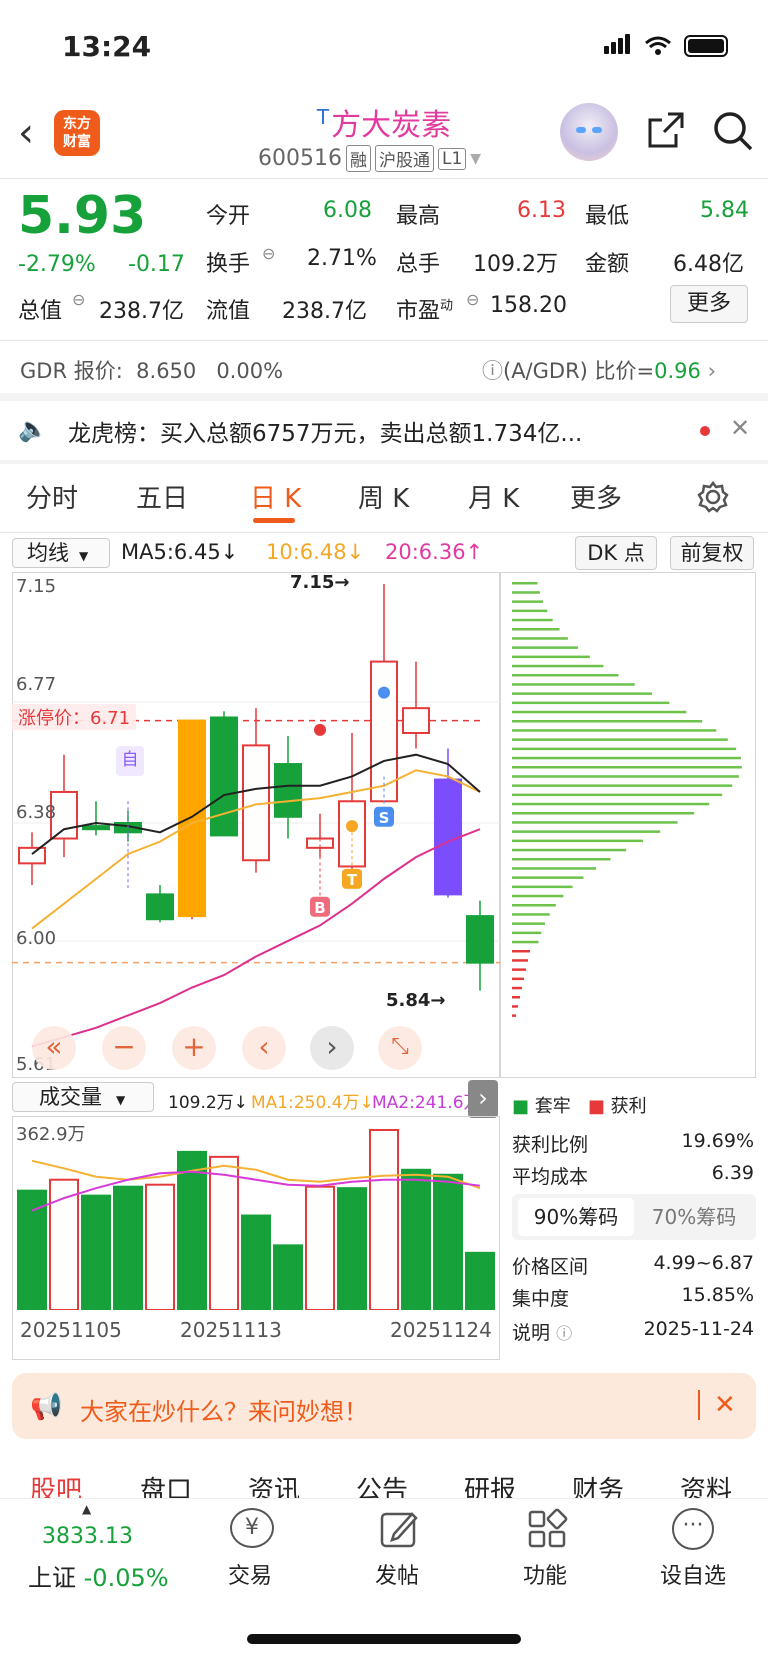 The height and width of the screenshot is (1663, 768). Describe the element at coordinates (550, 1177) in the screenshot. I see `avg-cost-label: 平均成本` at that location.